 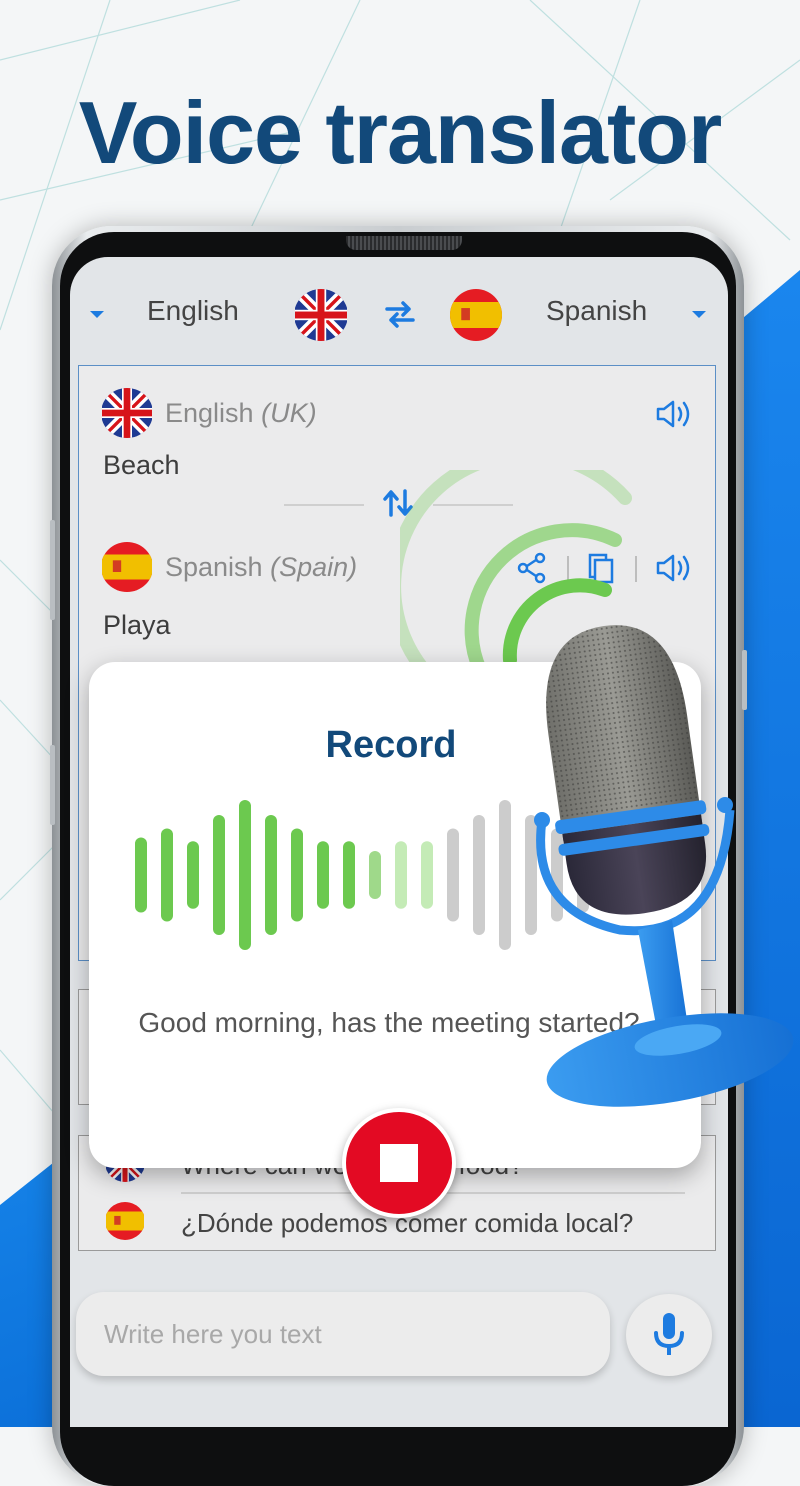 I want to click on stop-recording-button, so click(x=399, y=1163).